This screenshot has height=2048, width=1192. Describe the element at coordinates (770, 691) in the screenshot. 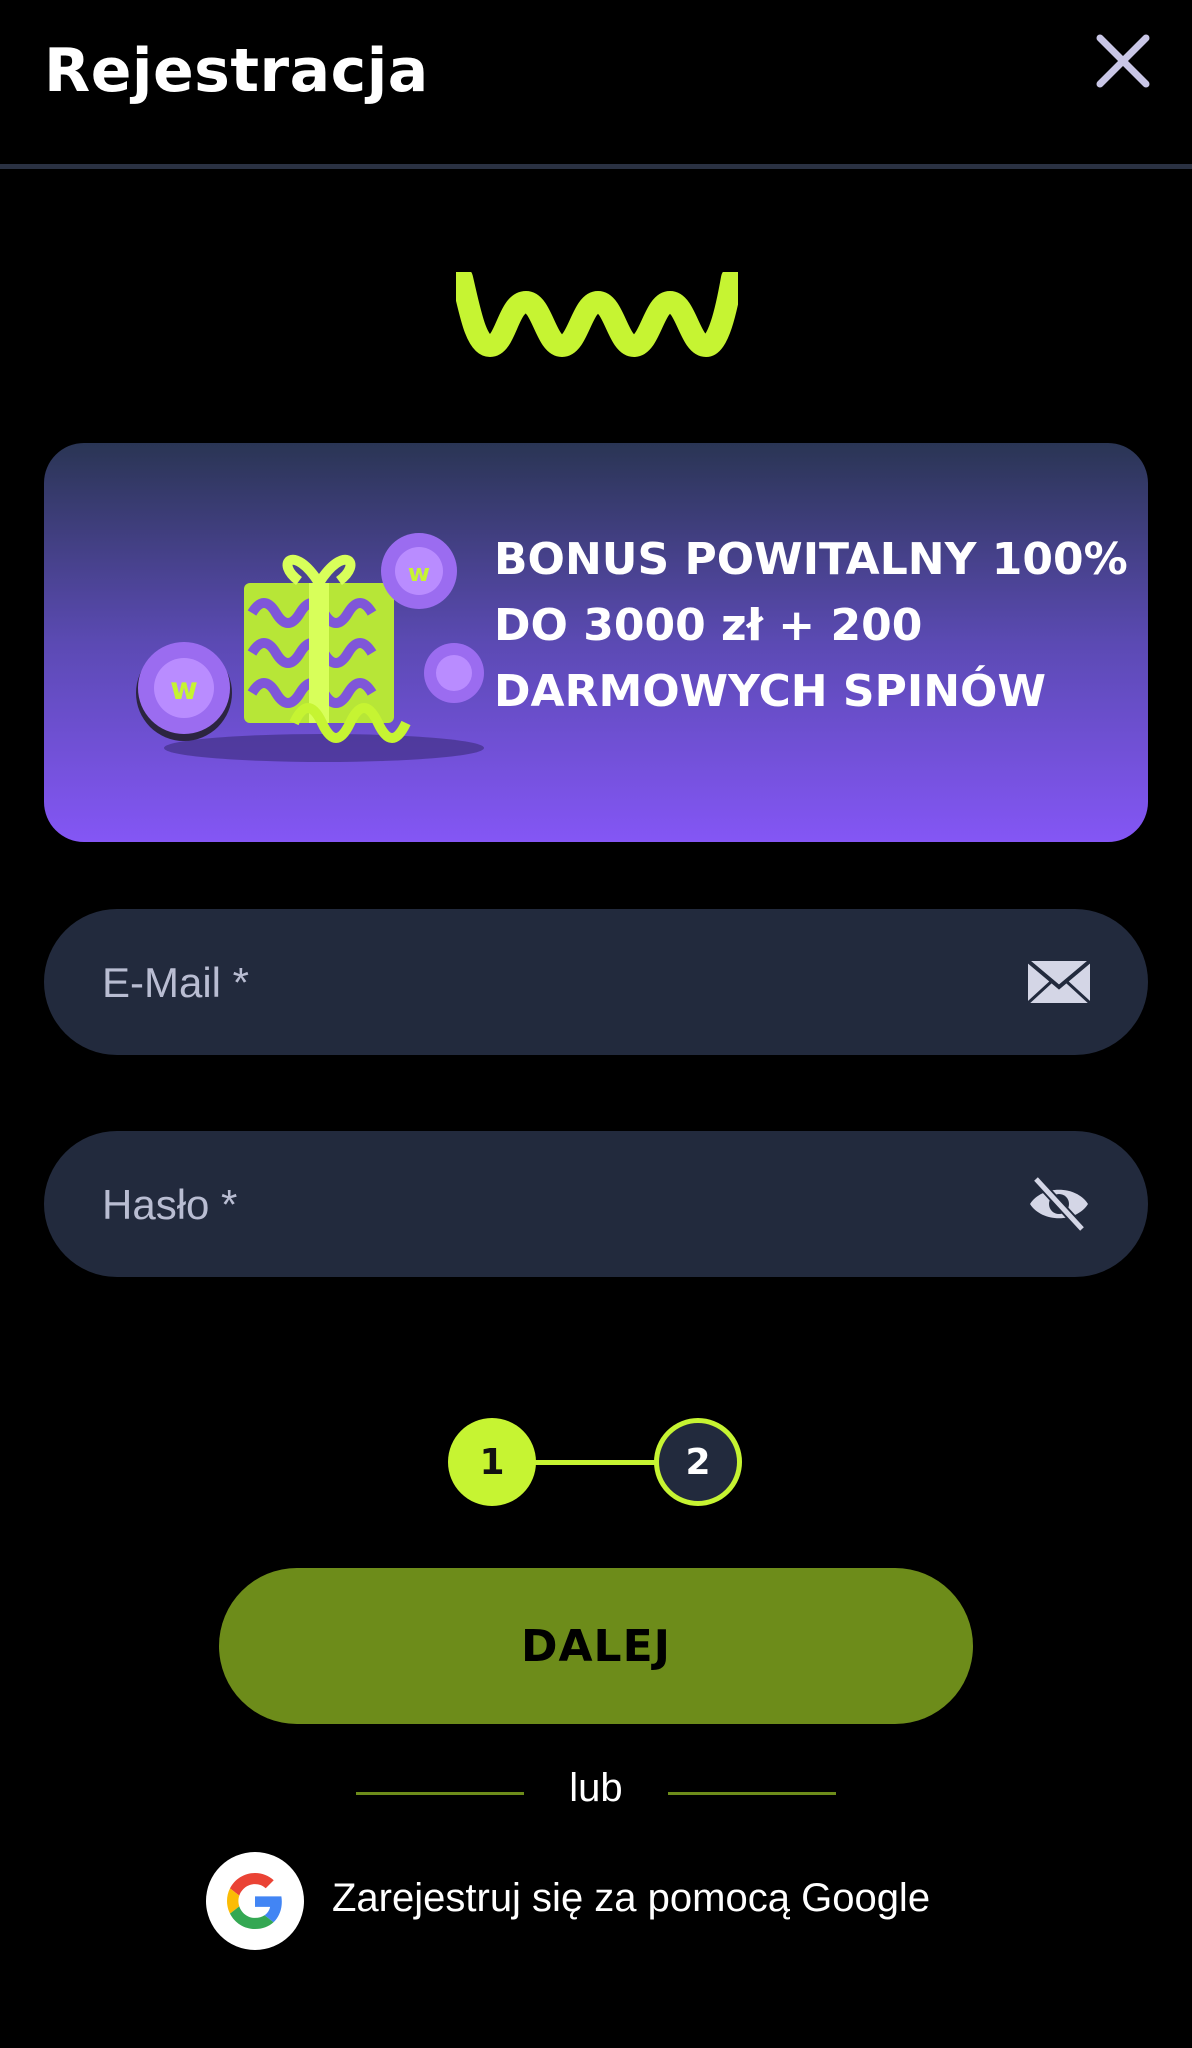

I see `bonus-line-3: DARMOWYCH SPINÓW` at that location.